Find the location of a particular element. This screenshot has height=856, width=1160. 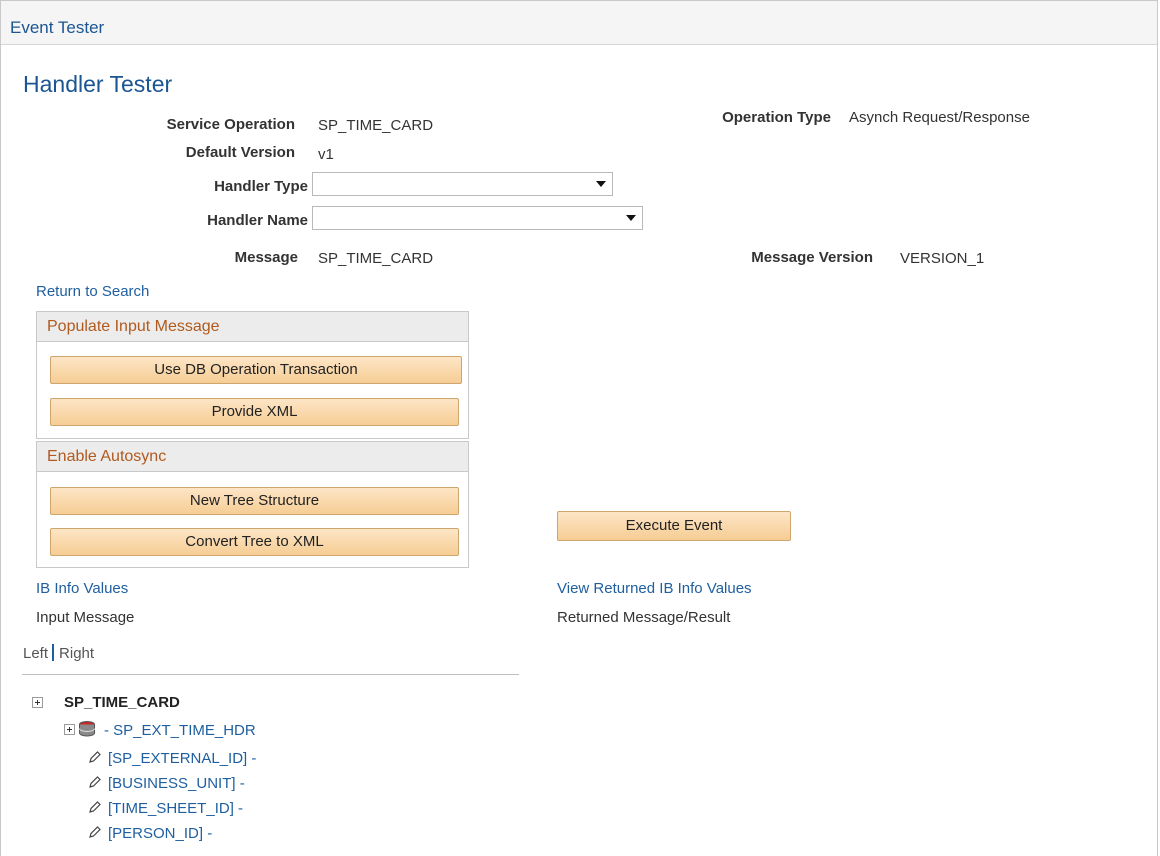

message-value: SP_TIME_CARD is located at coordinates (376, 258).